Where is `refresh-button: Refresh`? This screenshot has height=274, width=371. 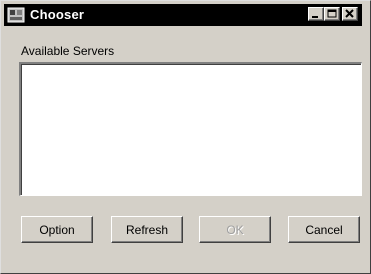
refresh-button: Refresh is located at coordinates (147, 229).